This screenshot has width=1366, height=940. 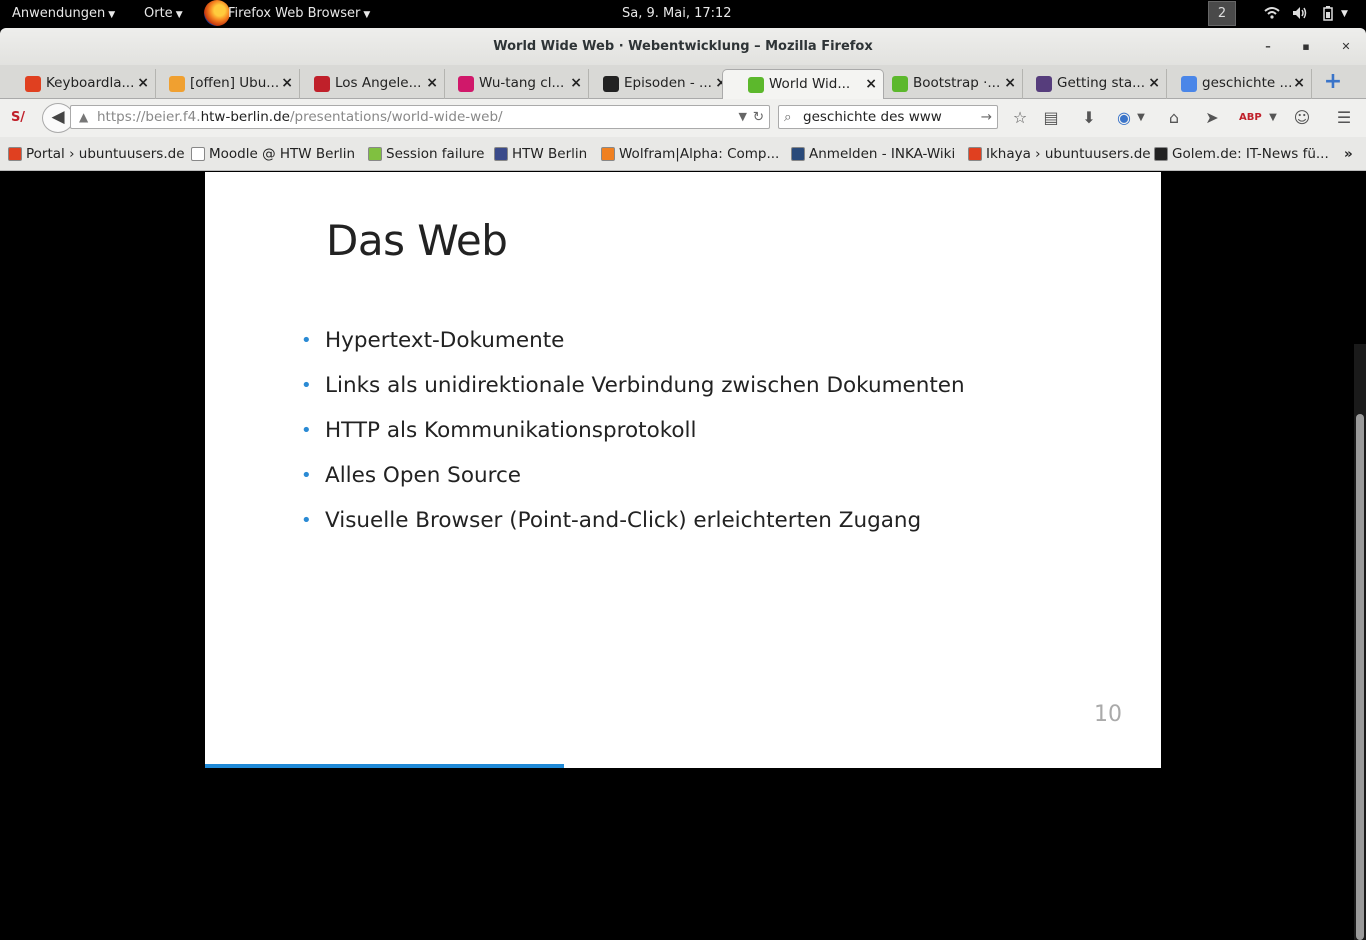 What do you see at coordinates (105, 154) in the screenshot?
I see `bookmark-label: Portal › ubuntuusers.de` at bounding box center [105, 154].